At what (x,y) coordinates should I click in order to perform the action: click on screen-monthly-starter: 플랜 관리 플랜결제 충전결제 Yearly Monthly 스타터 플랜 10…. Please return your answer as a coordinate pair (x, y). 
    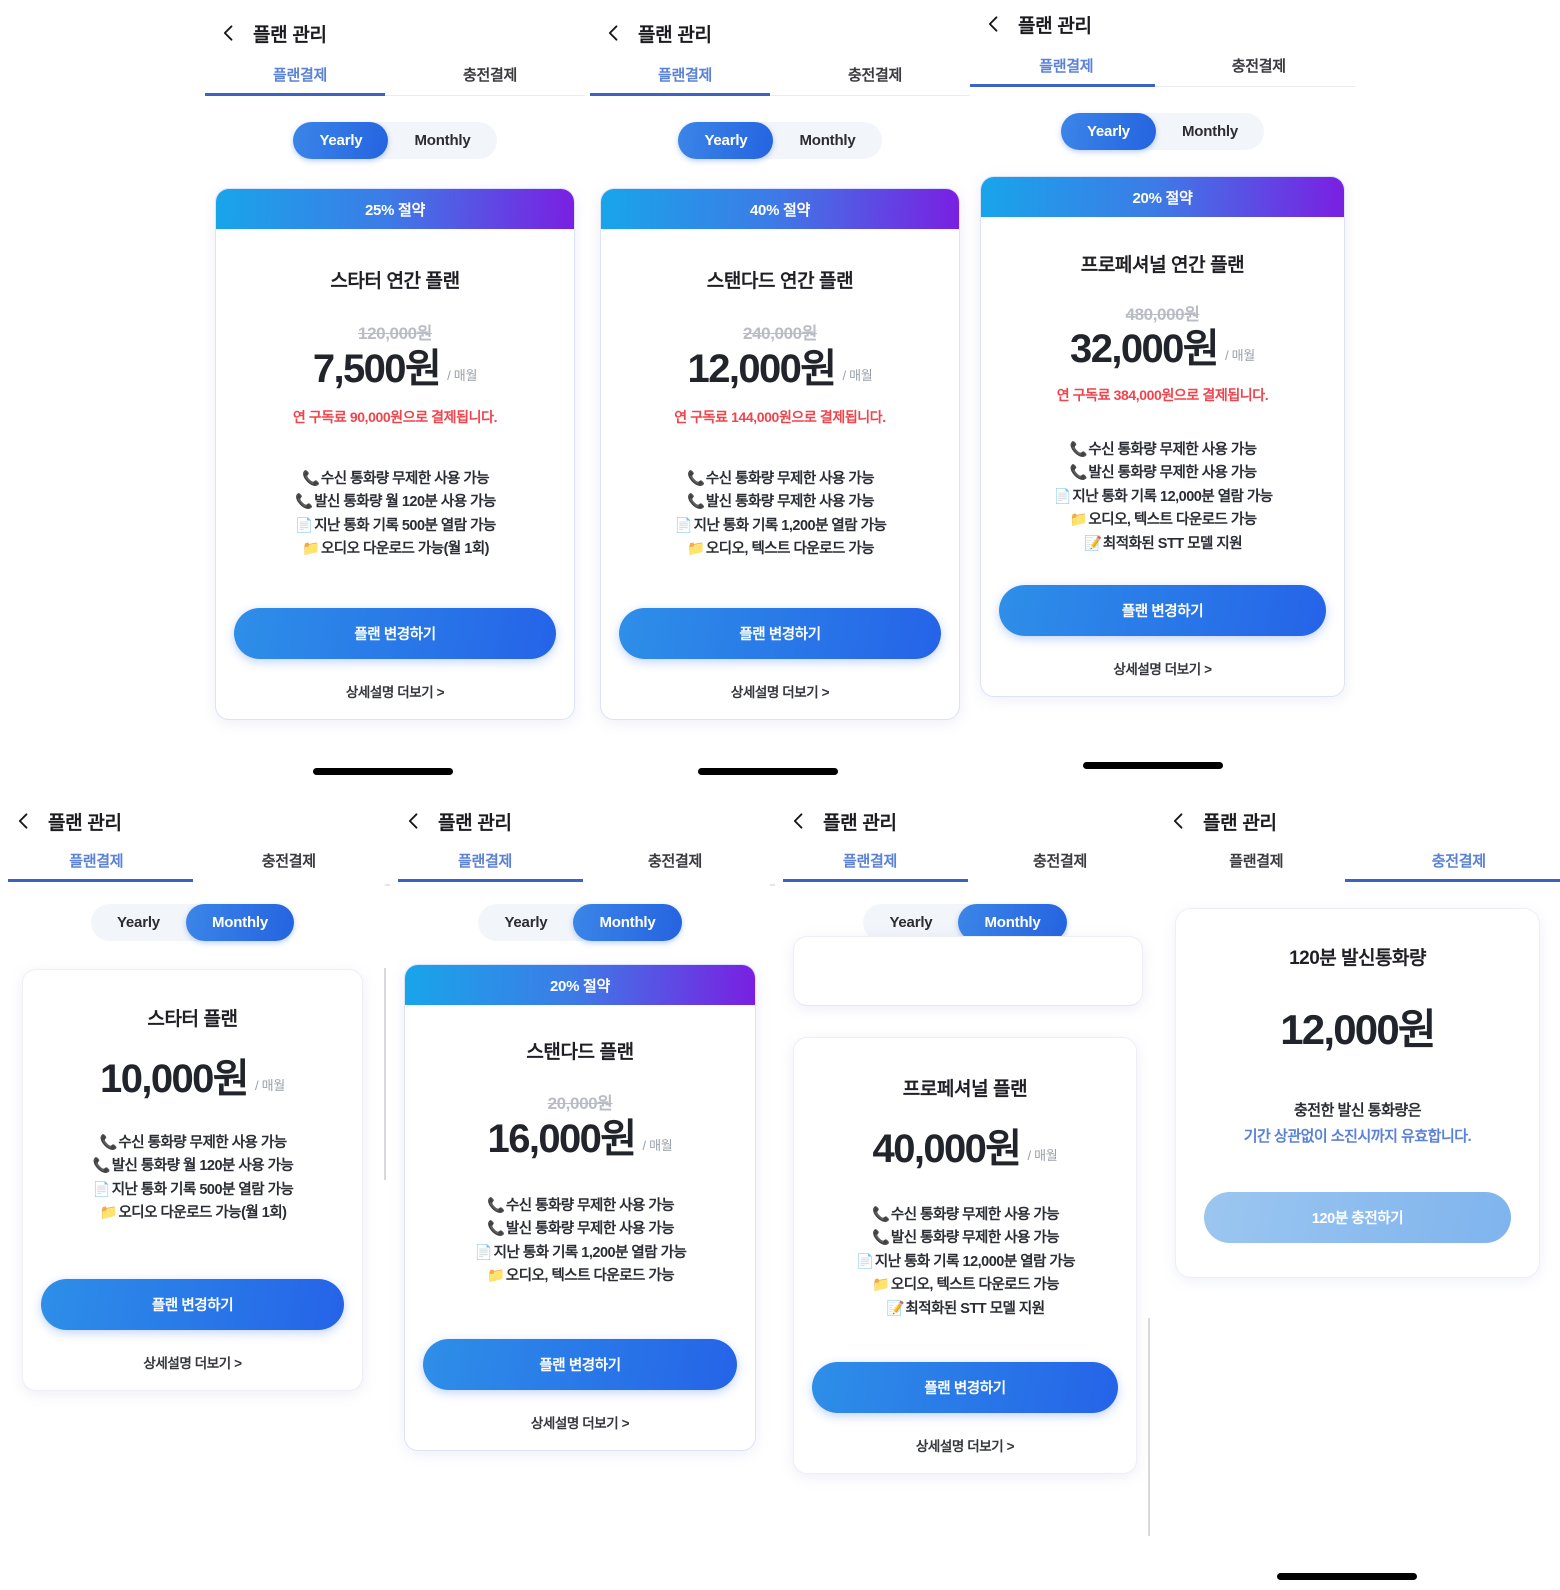
    Looking at the image, I should click on (192, 1190).